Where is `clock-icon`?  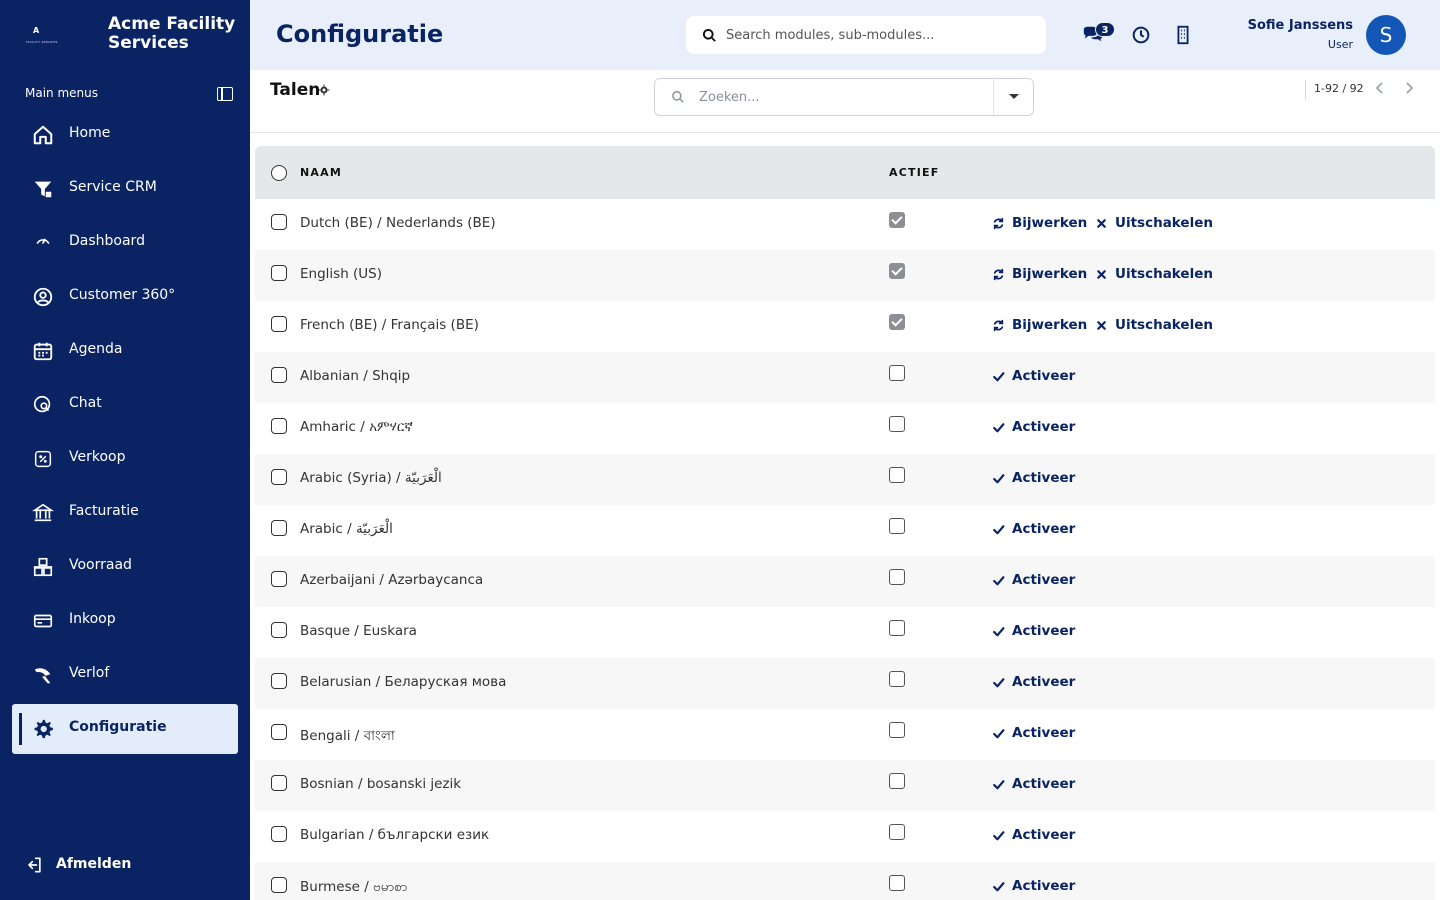 clock-icon is located at coordinates (1141, 35).